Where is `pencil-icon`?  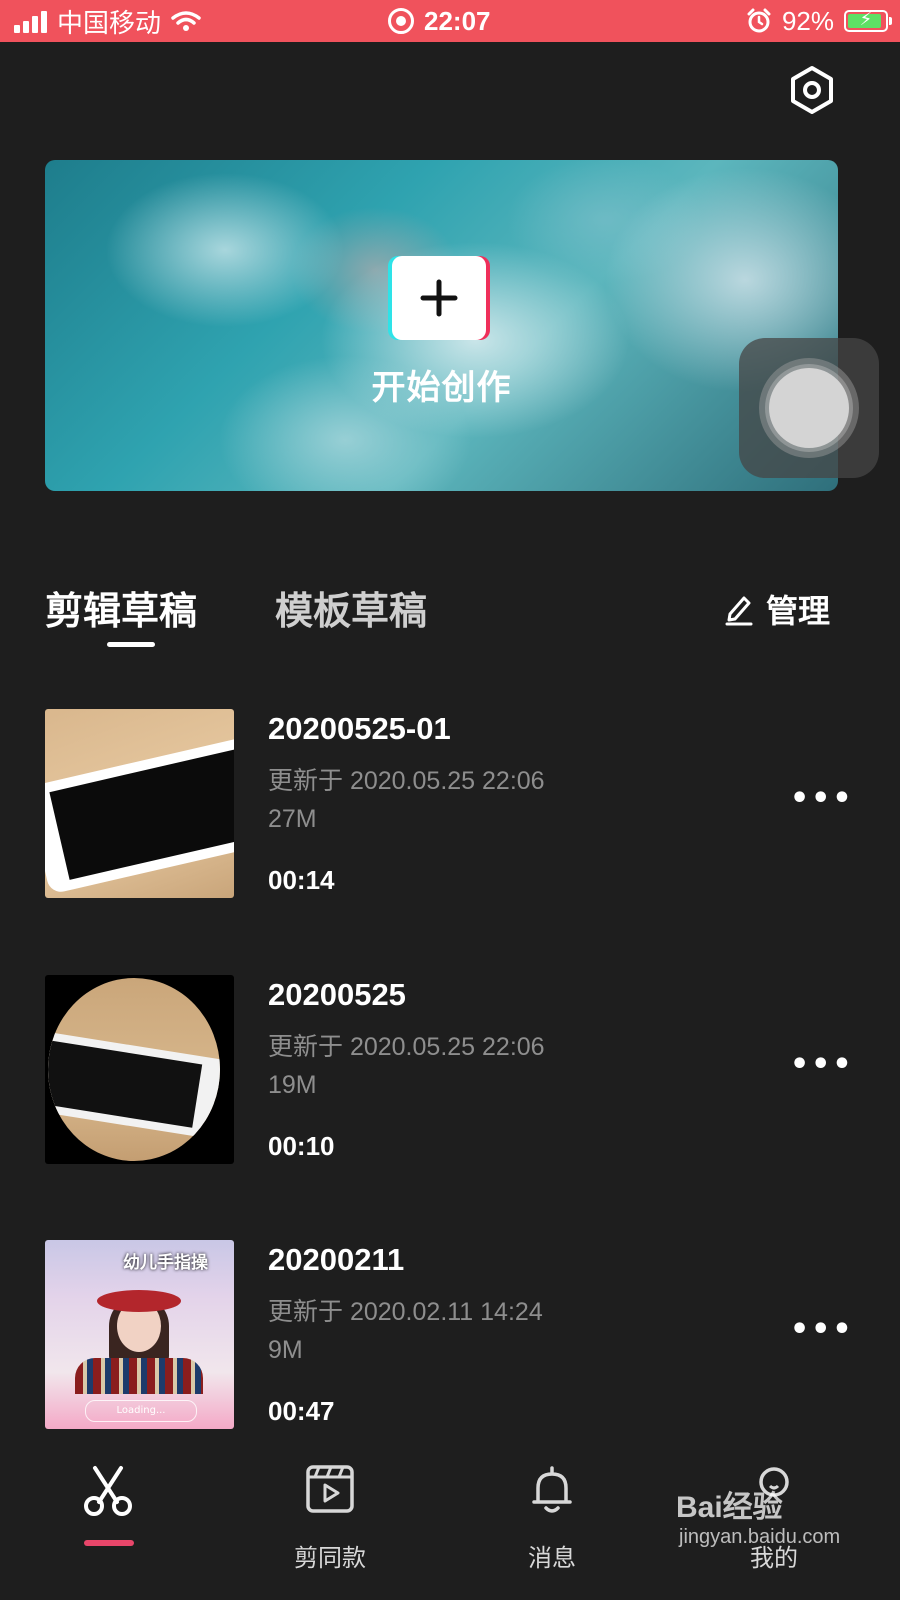
pencil-icon is located at coordinates (739, 611).